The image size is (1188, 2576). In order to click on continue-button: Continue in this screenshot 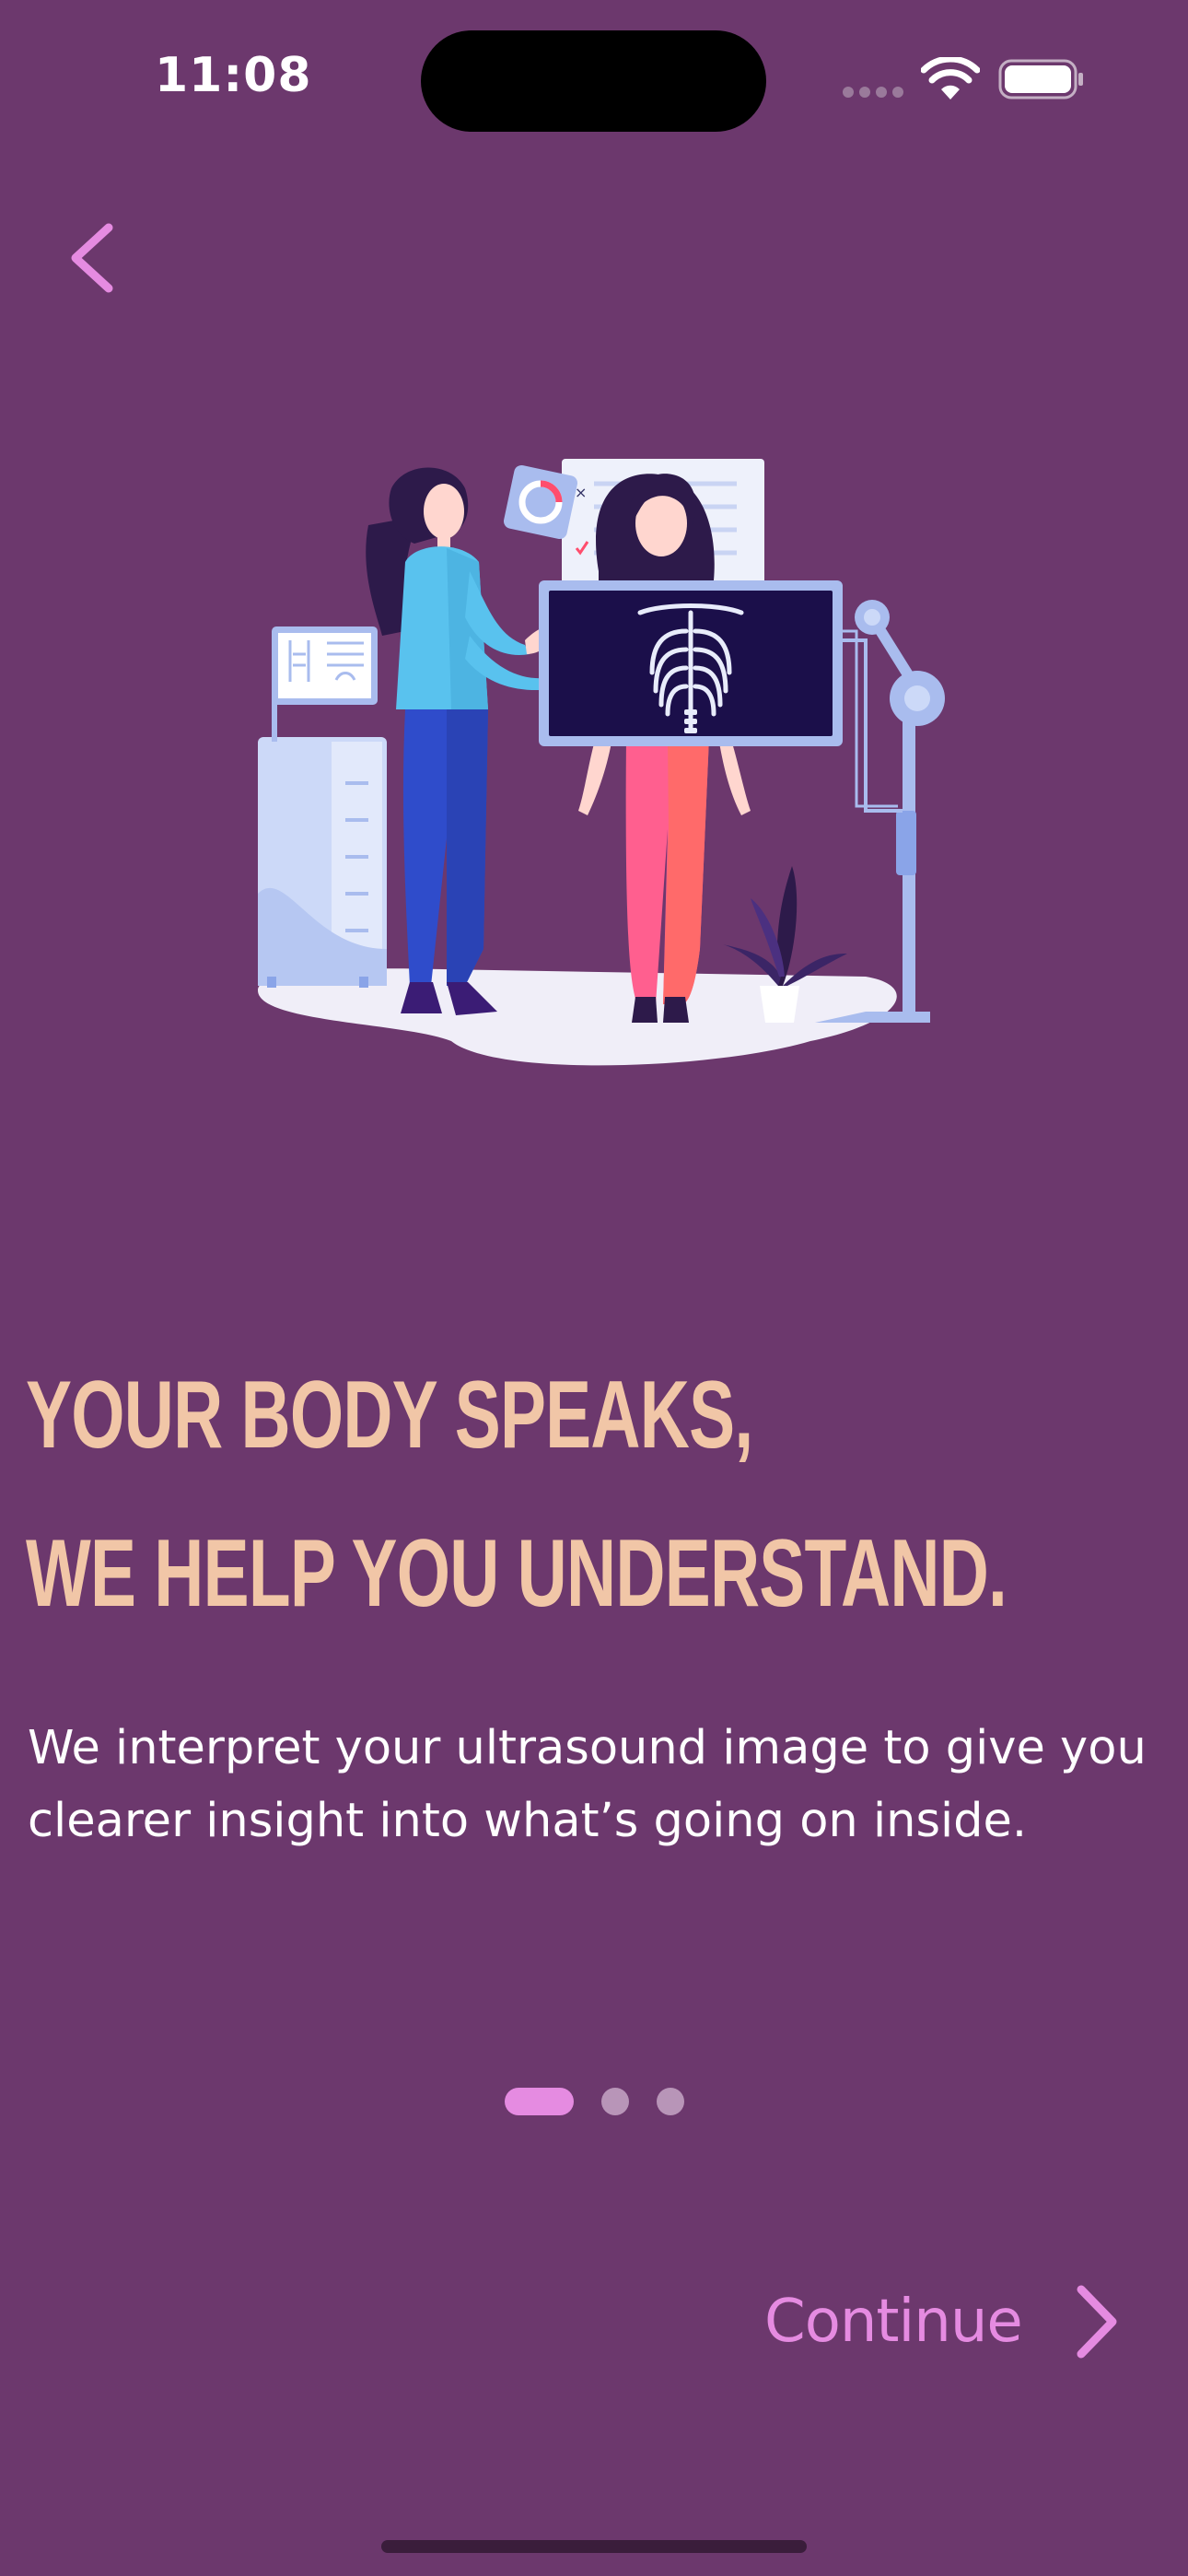, I will do `click(944, 2322)`.